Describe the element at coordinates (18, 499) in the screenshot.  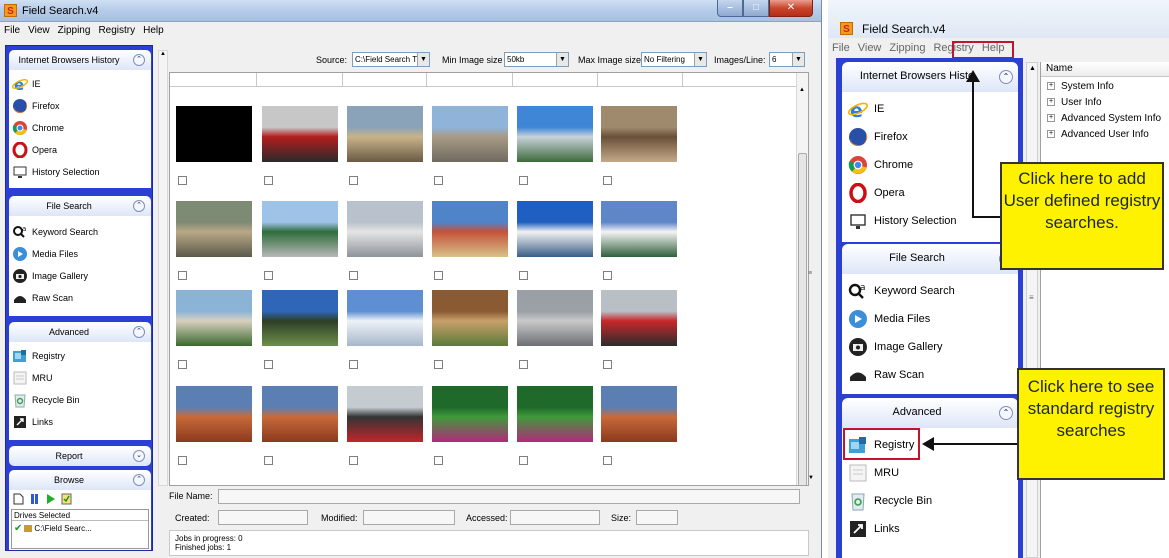
I see `new-icon` at that location.